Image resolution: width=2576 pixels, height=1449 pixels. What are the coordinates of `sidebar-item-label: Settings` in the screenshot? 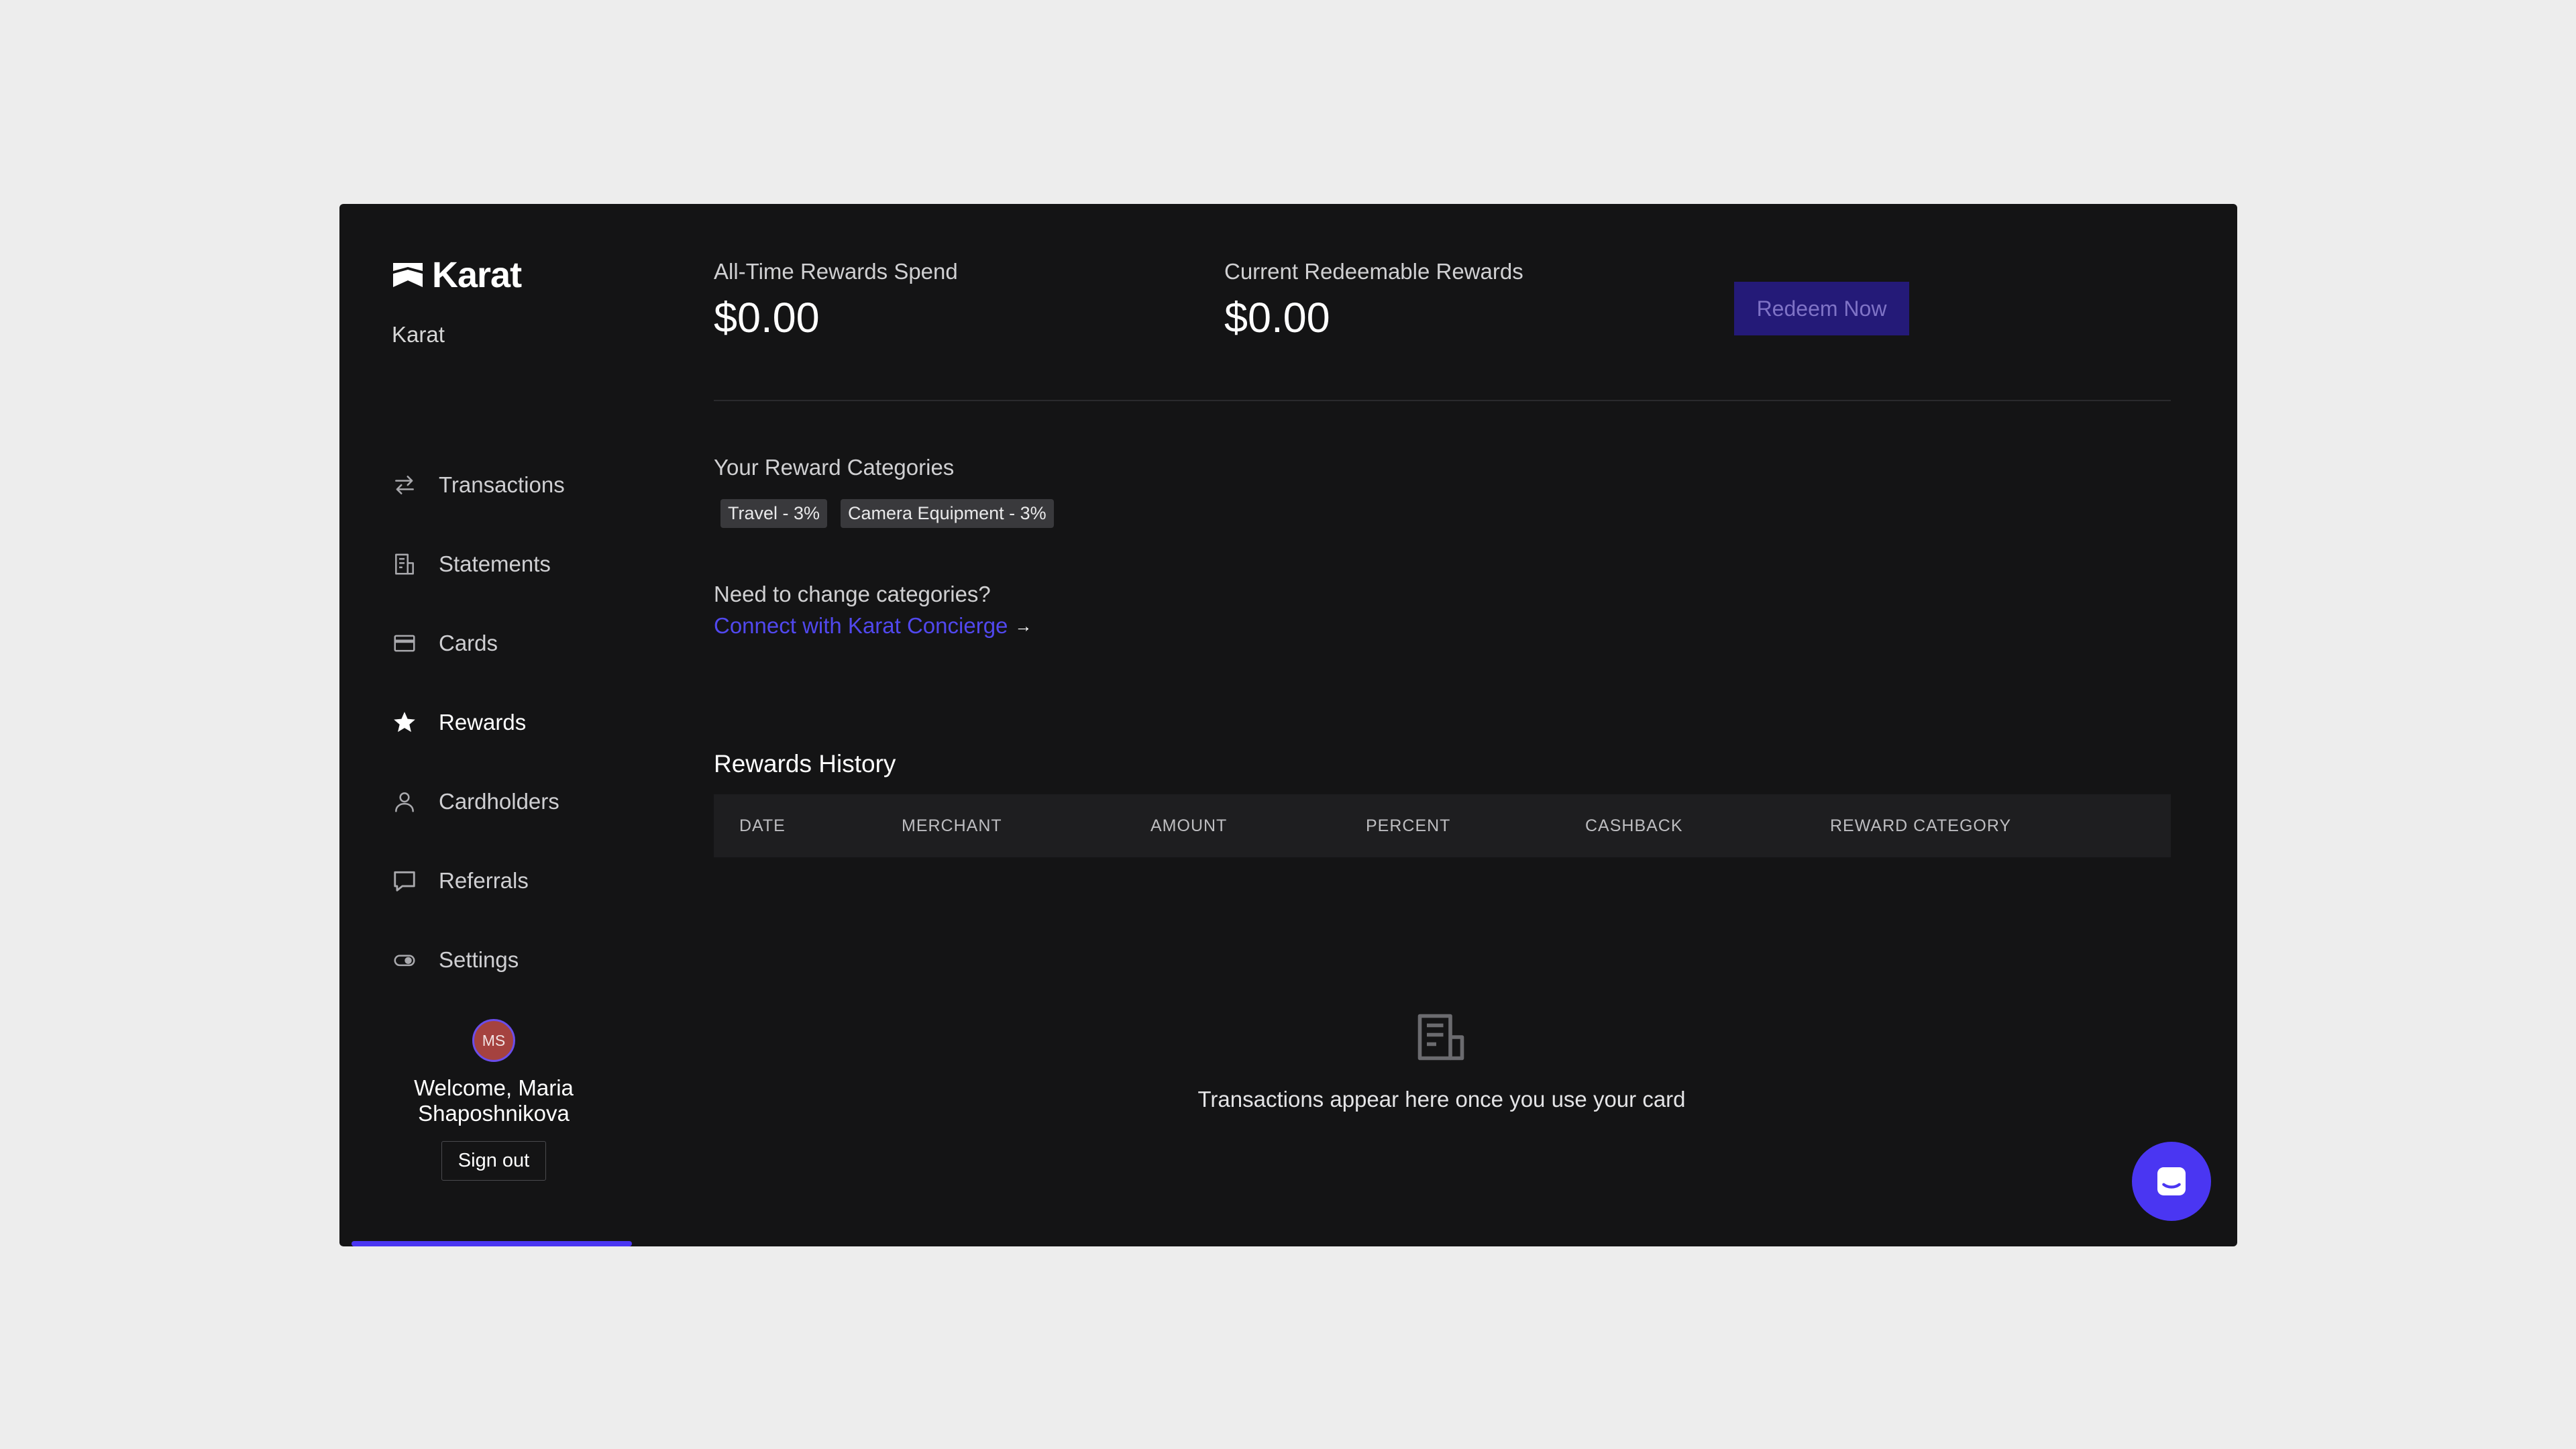 It's located at (479, 959).